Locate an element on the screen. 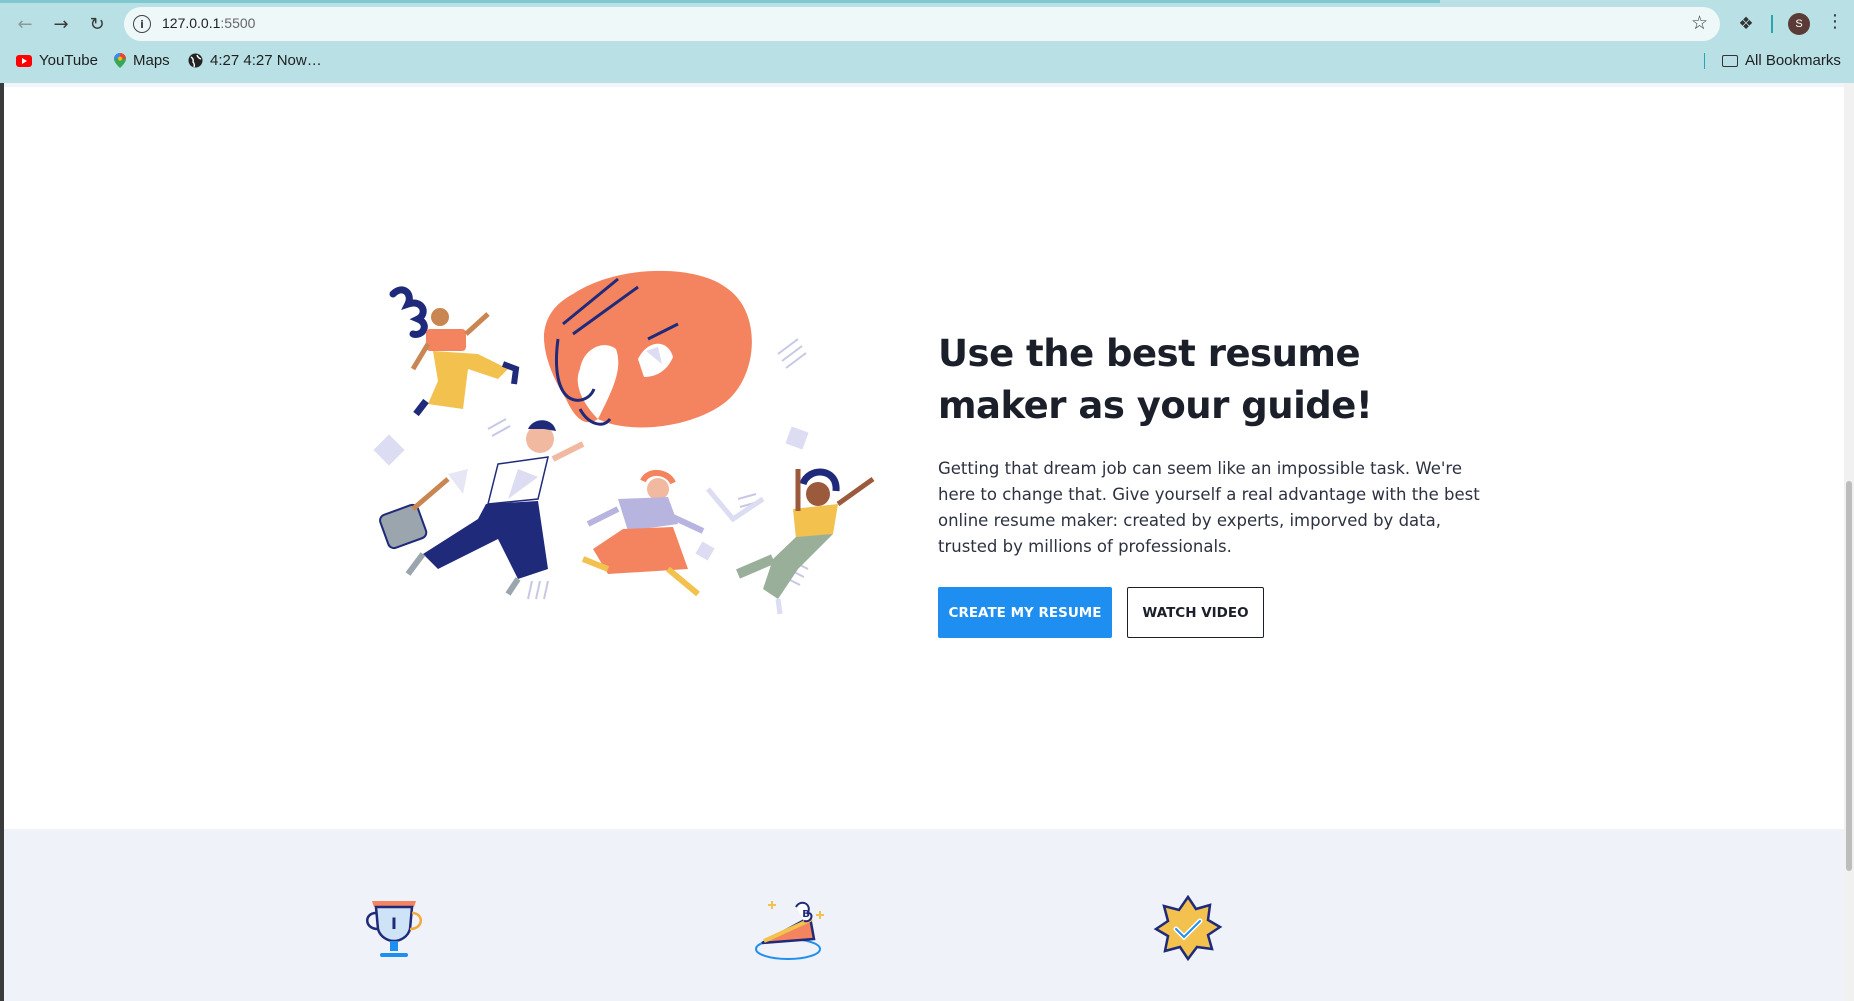 The height and width of the screenshot is (1001, 1854). bookmark-star-icon: ☆ is located at coordinates (1699, 23).